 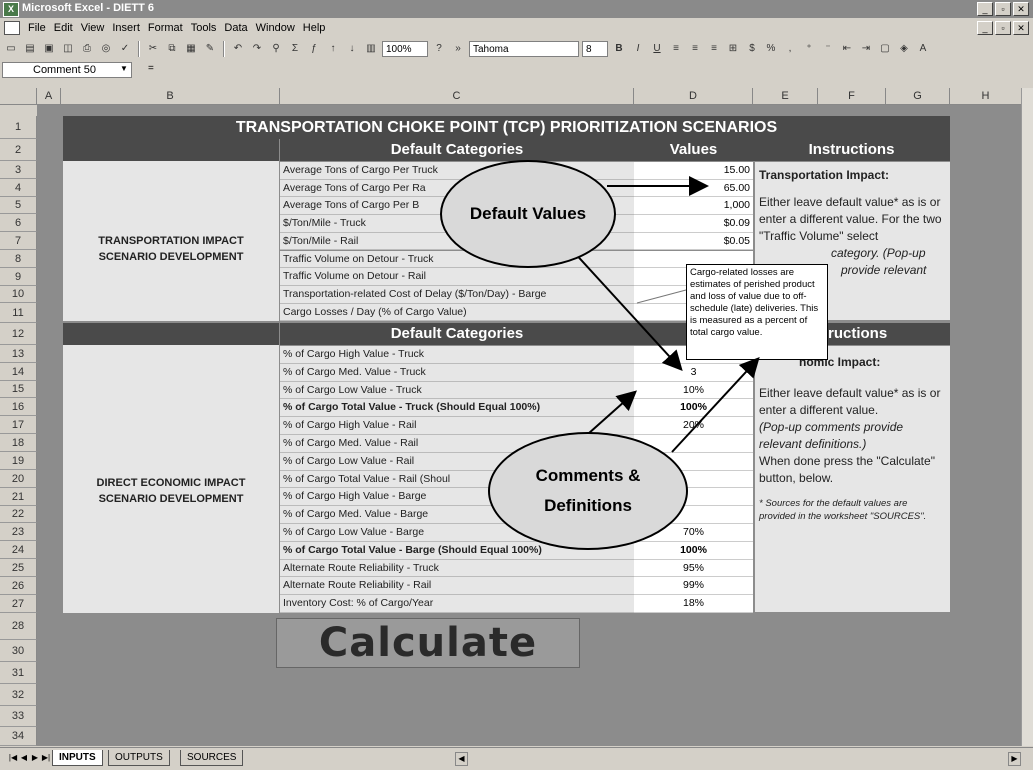 What do you see at coordinates (661, 296) in the screenshot?
I see `comment-leader-line` at bounding box center [661, 296].